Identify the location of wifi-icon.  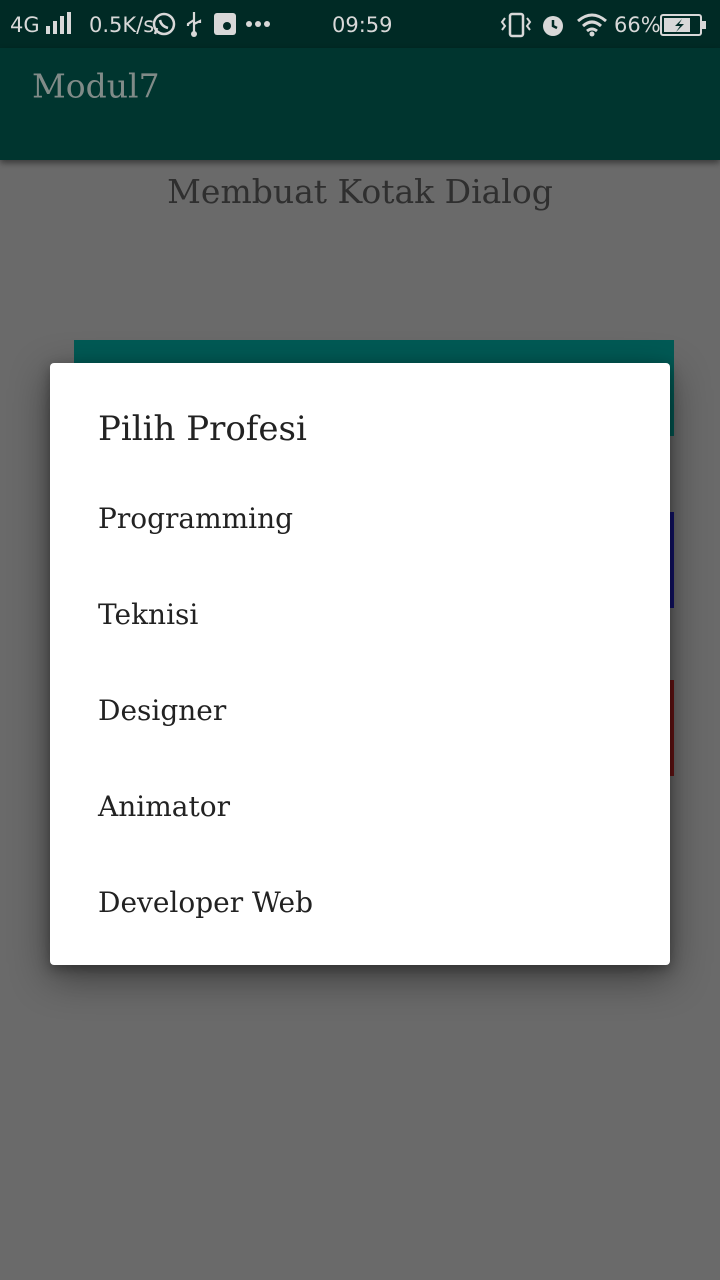
(592, 25).